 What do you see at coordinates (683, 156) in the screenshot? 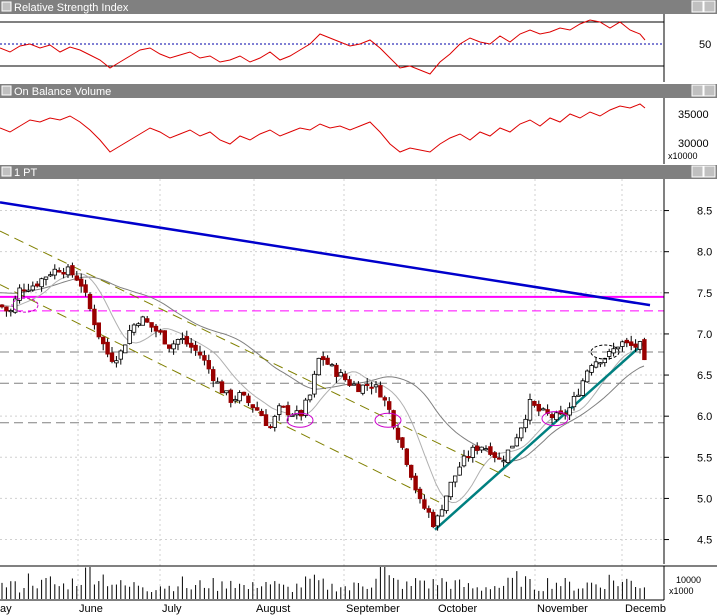
I see `obv-multiplier: x10000` at bounding box center [683, 156].